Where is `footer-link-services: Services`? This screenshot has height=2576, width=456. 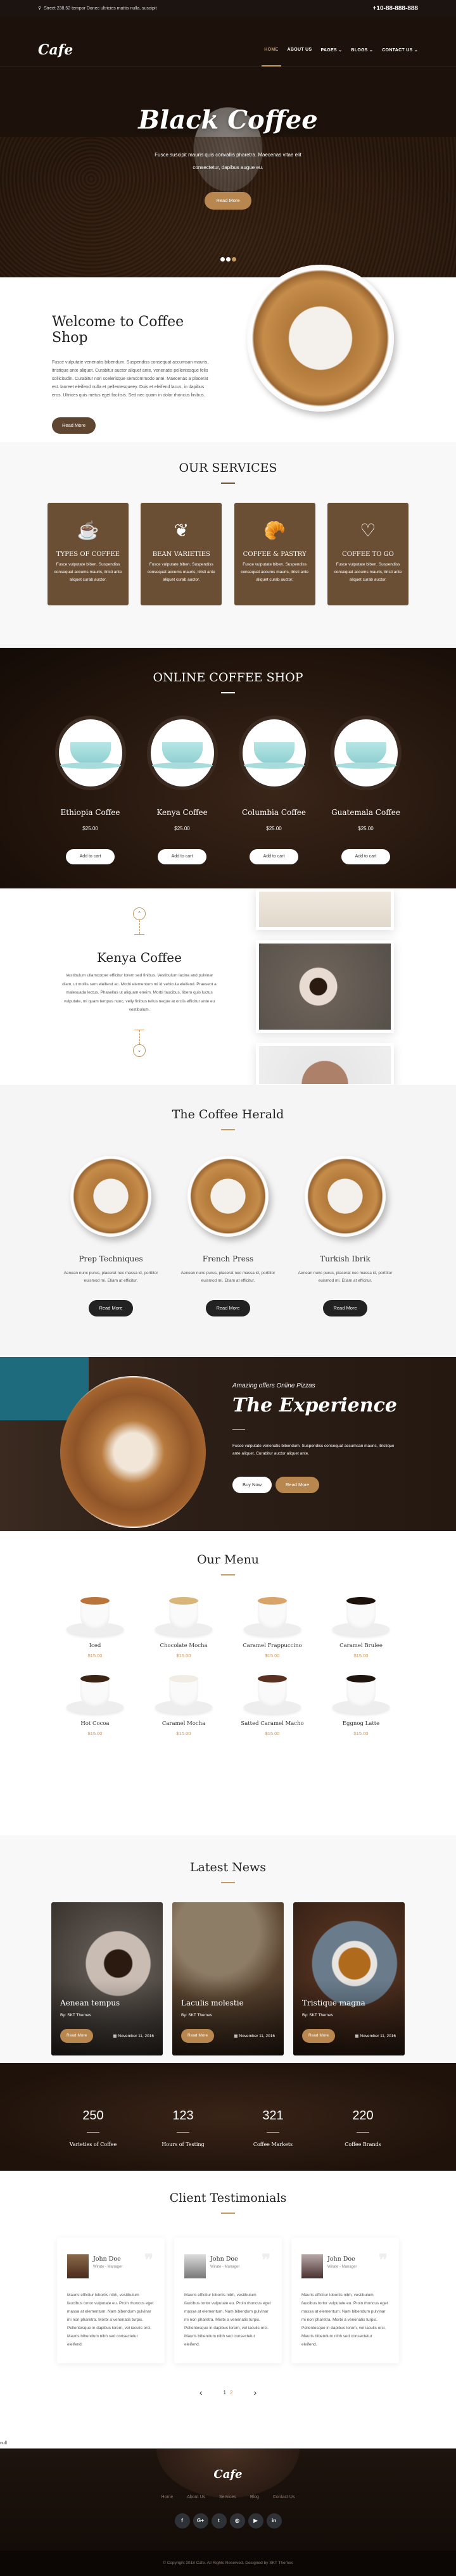
footer-link-services: Services is located at coordinates (227, 2497).